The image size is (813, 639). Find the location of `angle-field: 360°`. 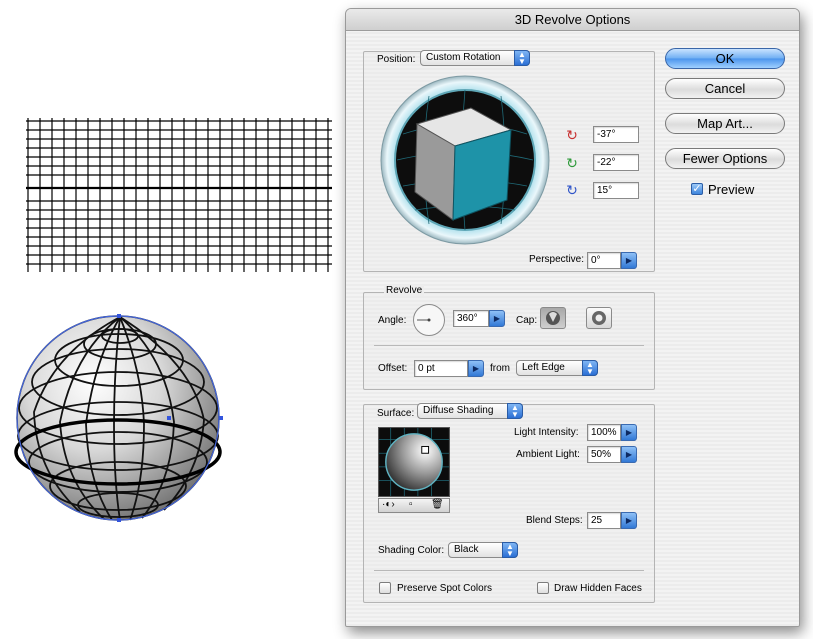

angle-field: 360° is located at coordinates (471, 318).